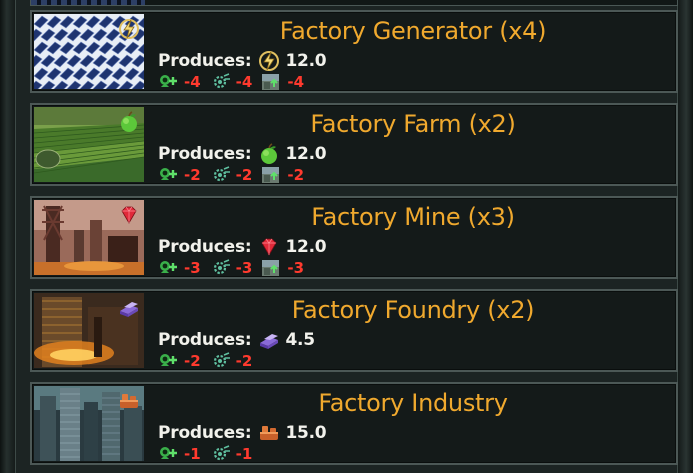  Describe the element at coordinates (88, 2) in the screenshot. I see `previous-row-thumbnail` at that location.